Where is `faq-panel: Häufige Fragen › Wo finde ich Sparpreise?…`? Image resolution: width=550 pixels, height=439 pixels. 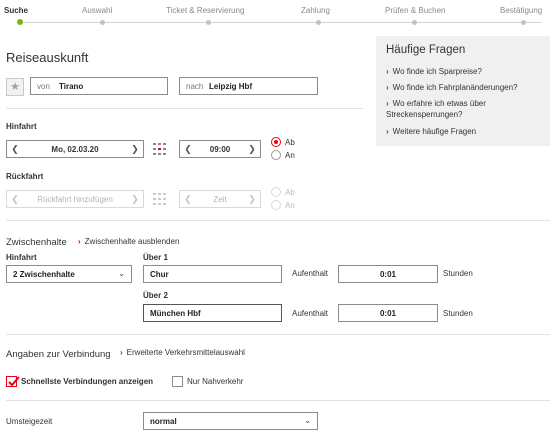 faq-panel: Häufige Fragen › Wo finde ich Sparpreise?… is located at coordinates (463, 91).